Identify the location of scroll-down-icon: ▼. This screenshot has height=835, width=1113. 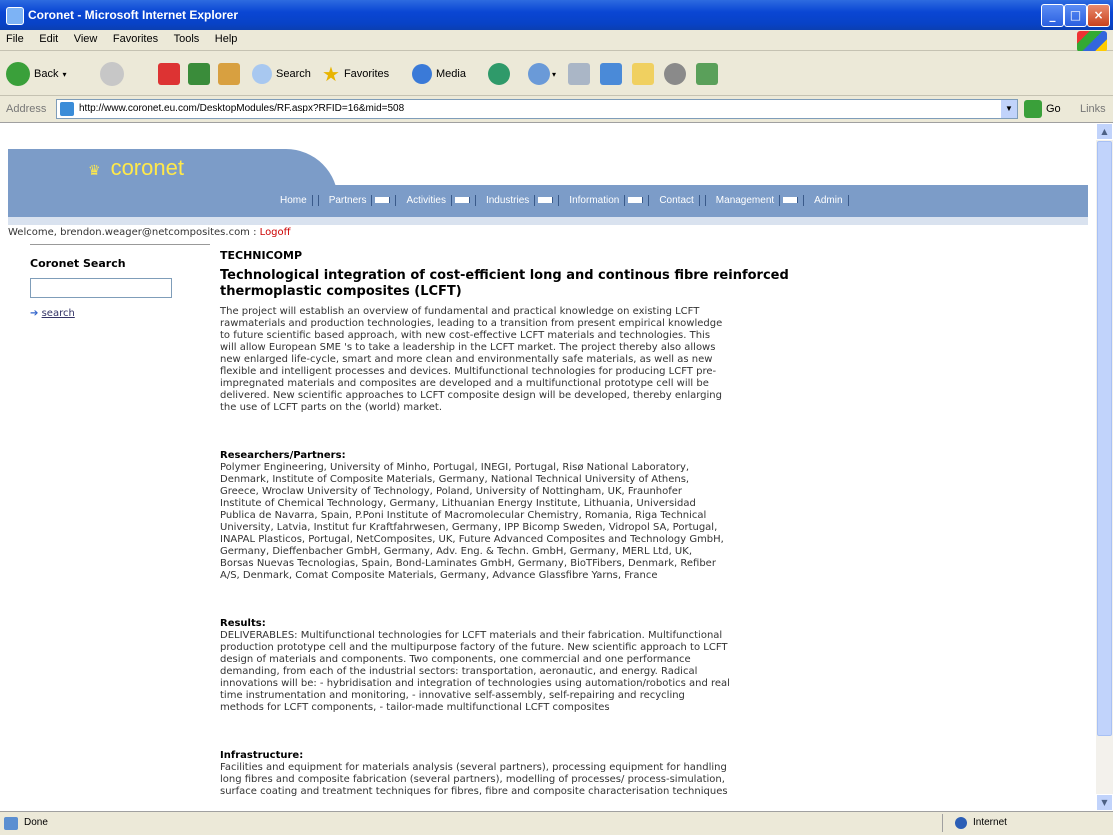
(1104, 802).